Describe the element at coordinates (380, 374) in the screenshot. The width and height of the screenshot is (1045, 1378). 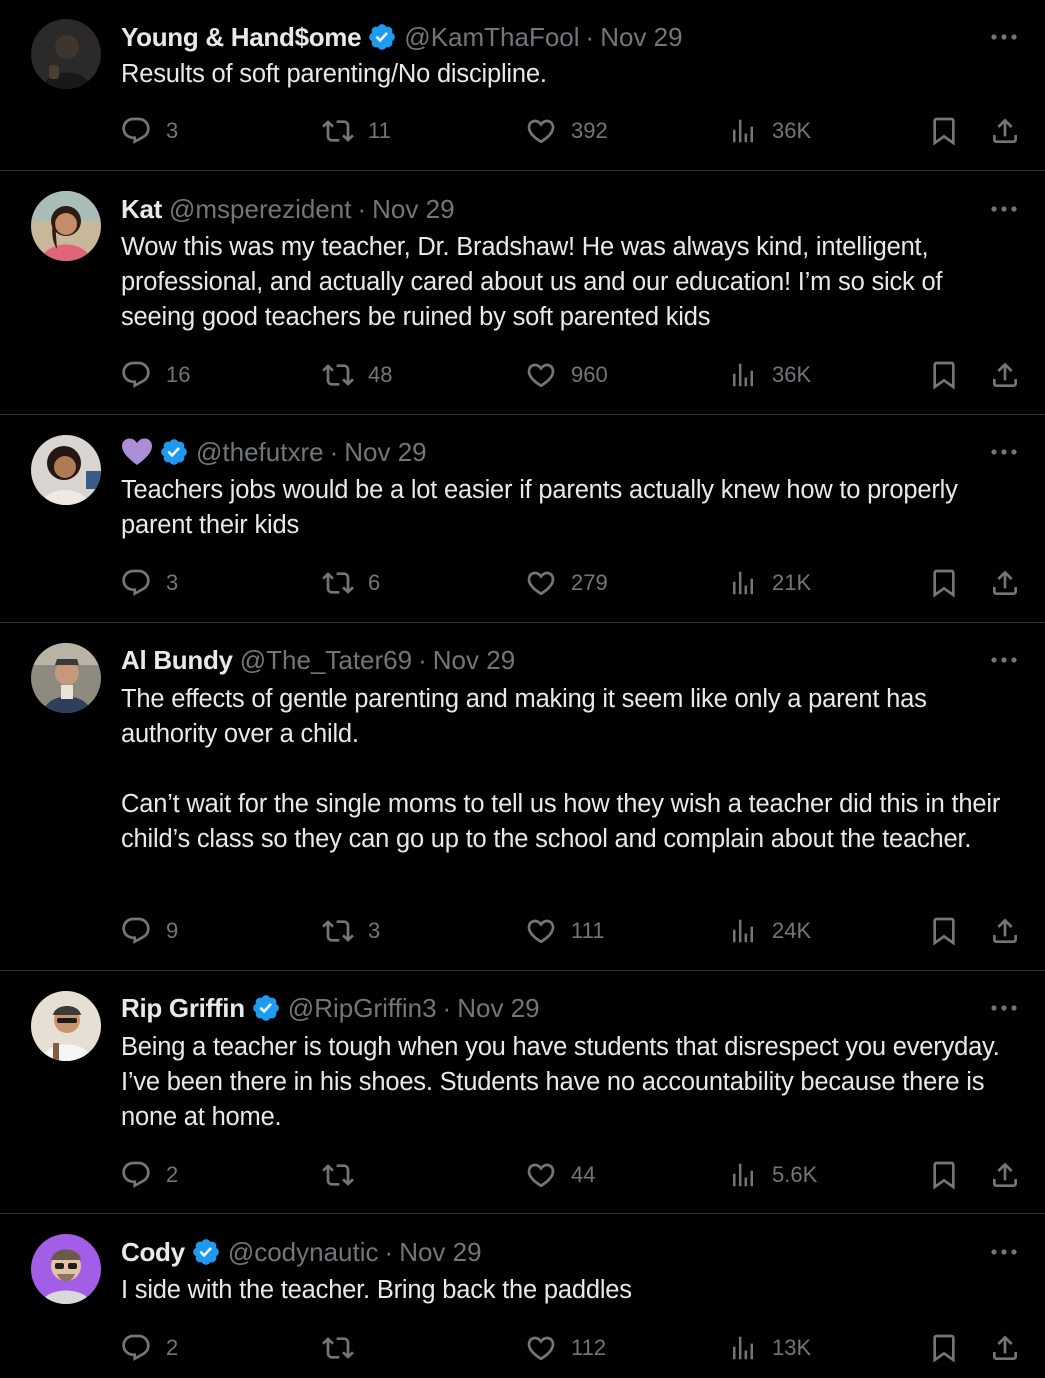
I see `repost-count: 48` at that location.